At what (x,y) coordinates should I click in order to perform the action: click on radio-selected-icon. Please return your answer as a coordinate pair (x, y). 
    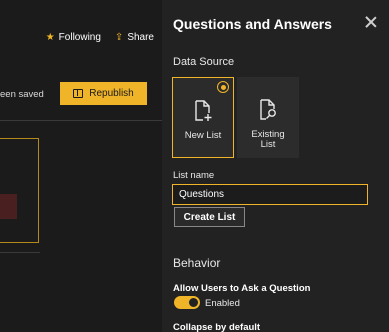
    Looking at the image, I should click on (223, 87).